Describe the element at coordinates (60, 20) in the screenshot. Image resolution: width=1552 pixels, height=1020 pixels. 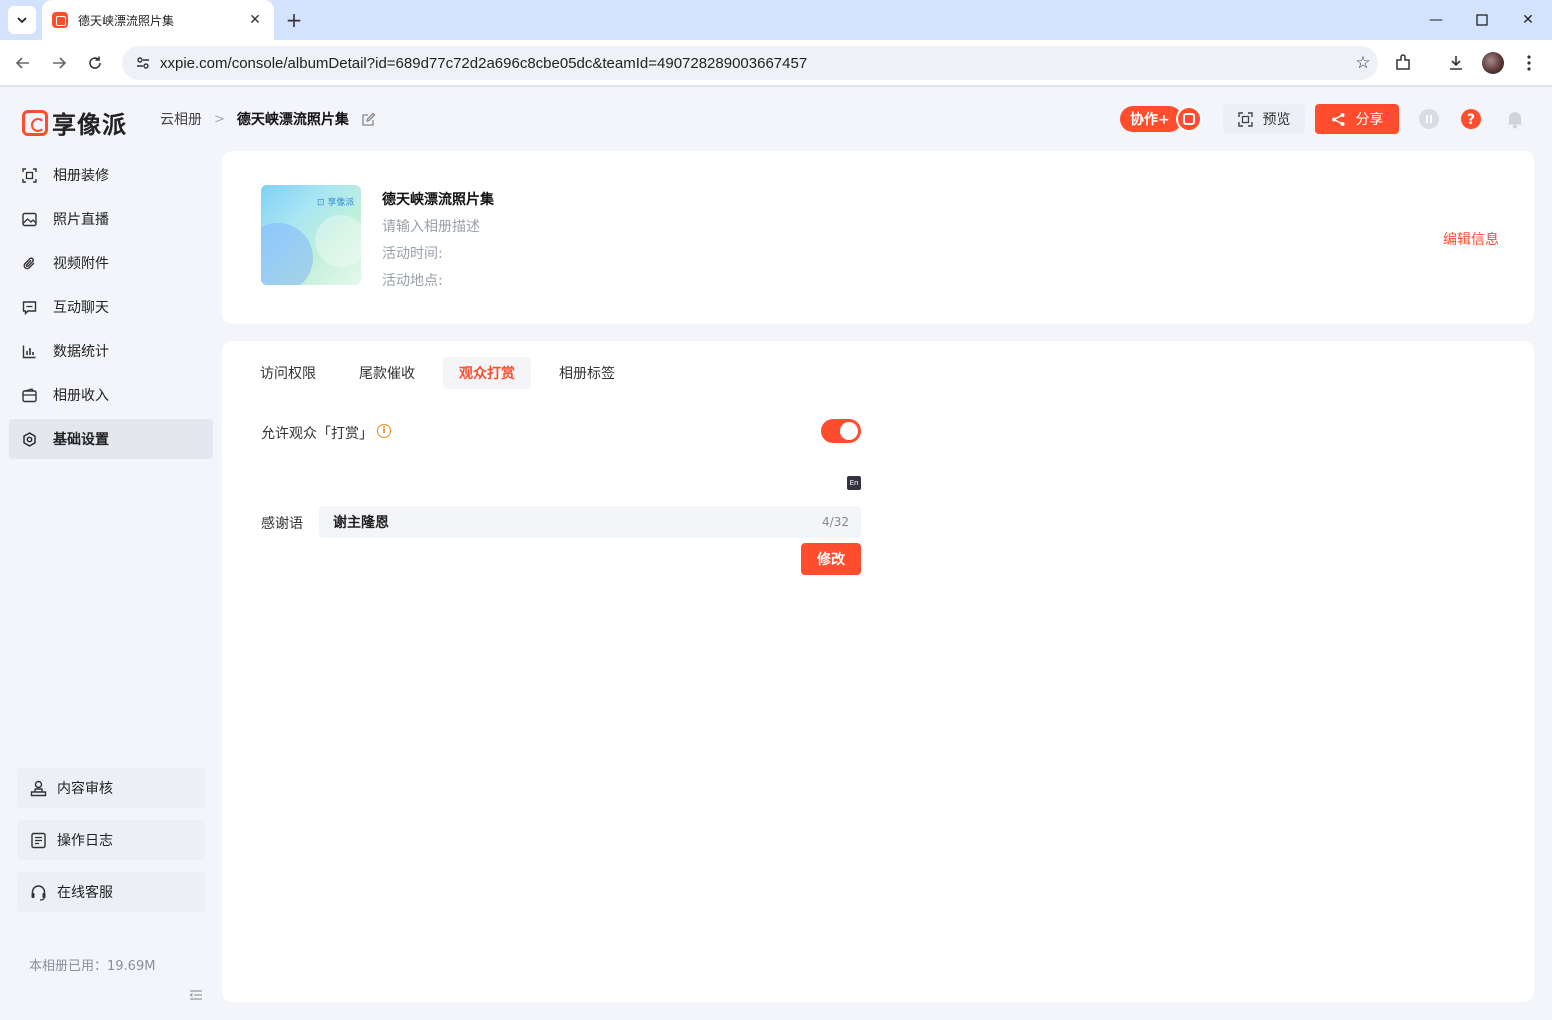
I see `xxpie-favicon-icon` at that location.